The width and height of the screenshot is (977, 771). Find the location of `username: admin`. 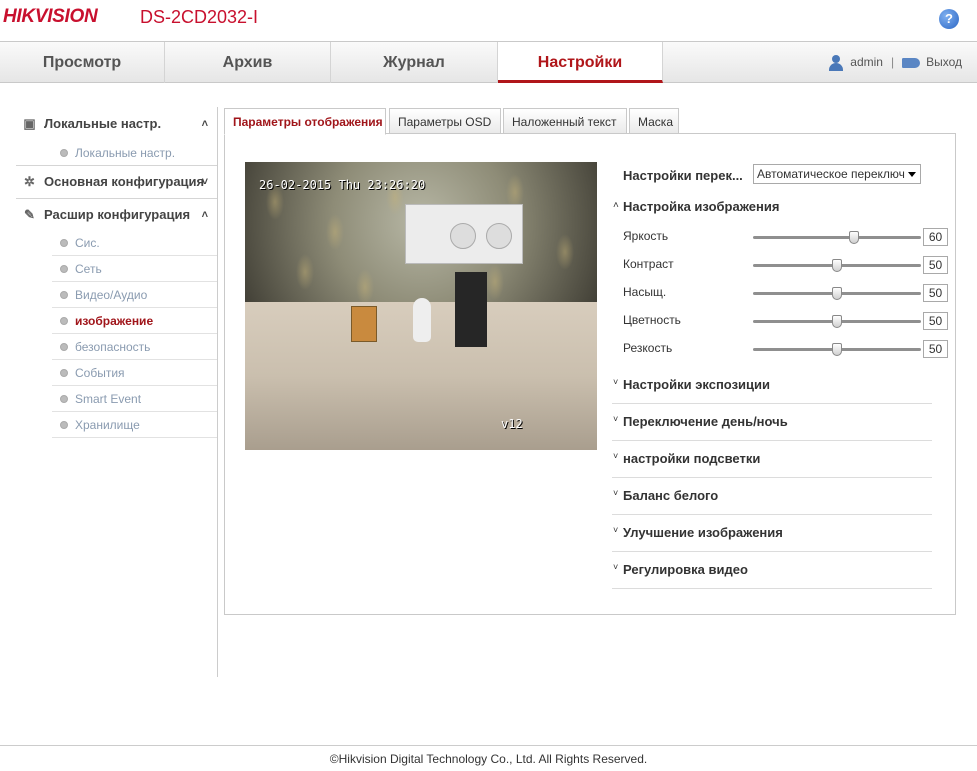

username: admin is located at coordinates (866, 62).